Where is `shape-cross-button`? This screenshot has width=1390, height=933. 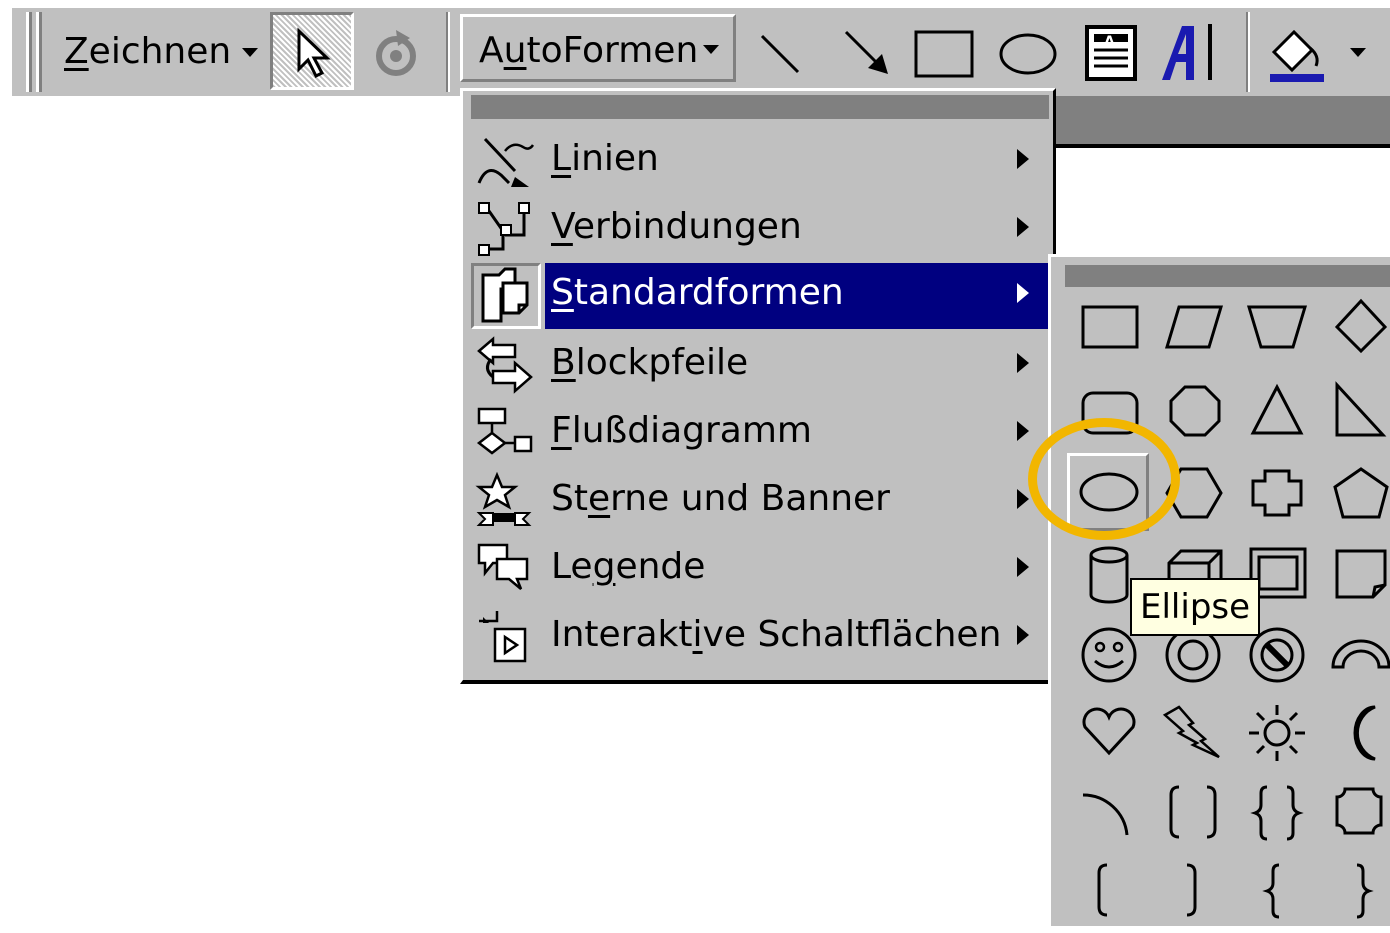
shape-cross-button is located at coordinates (1276, 496).